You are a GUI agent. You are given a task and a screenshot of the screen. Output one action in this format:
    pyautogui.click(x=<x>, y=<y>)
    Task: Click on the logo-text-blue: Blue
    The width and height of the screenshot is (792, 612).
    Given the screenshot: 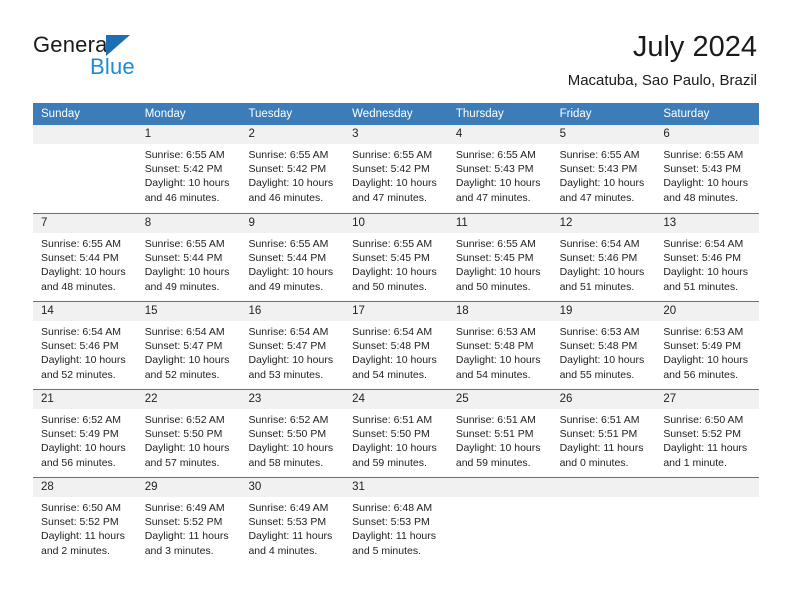 What is the action you would take?
    pyautogui.click(x=112, y=66)
    